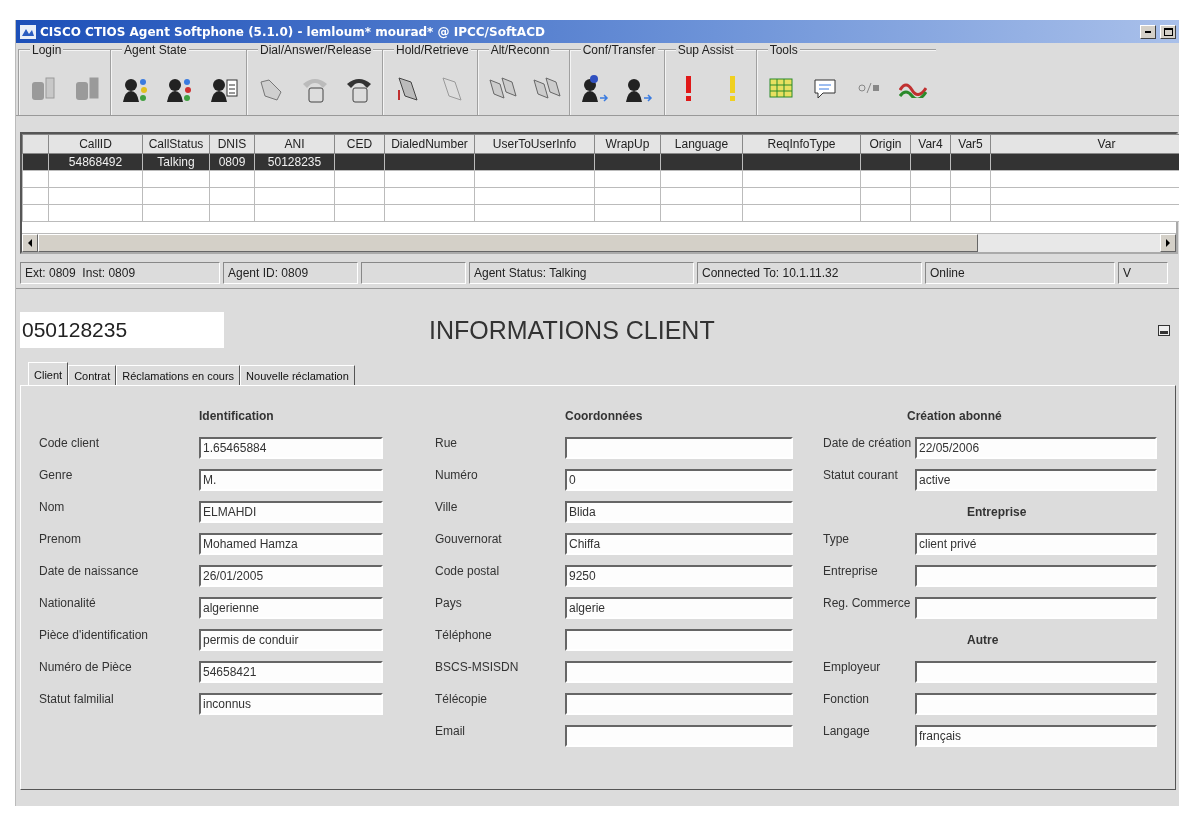 This screenshot has width=1179, height=814. Describe the element at coordinates (457, 474) in the screenshot. I see `field-label: Numéro` at that location.